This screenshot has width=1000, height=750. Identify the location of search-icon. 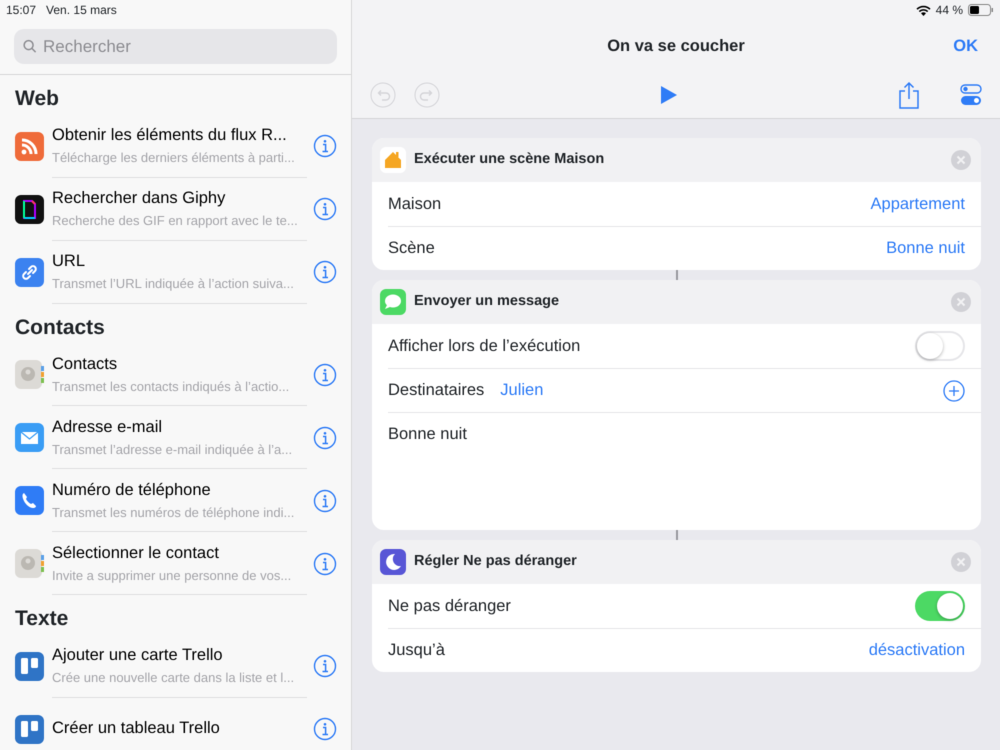
(30, 46).